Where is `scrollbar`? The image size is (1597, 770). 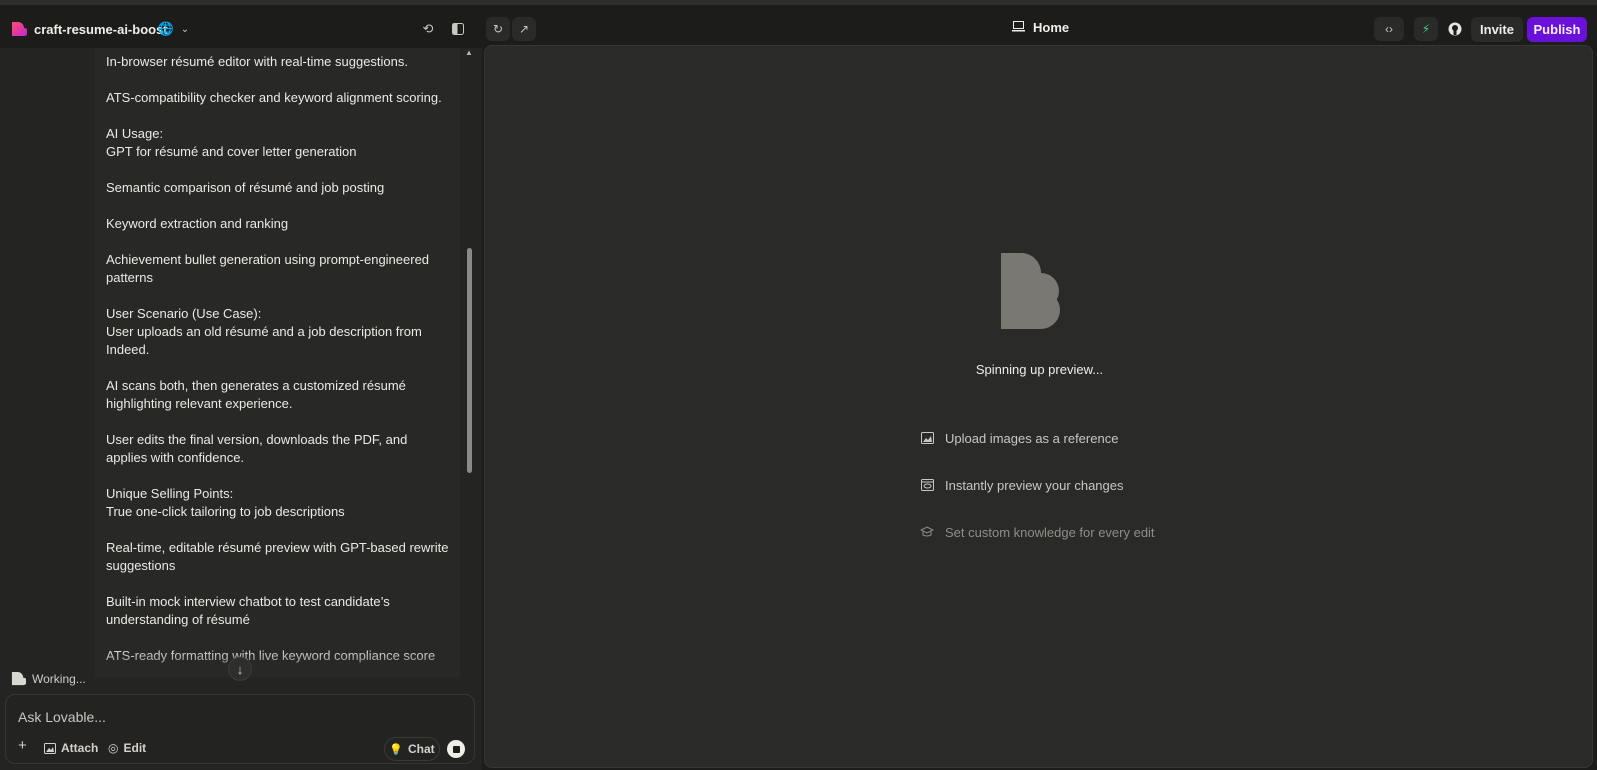 scrollbar is located at coordinates (469, 360).